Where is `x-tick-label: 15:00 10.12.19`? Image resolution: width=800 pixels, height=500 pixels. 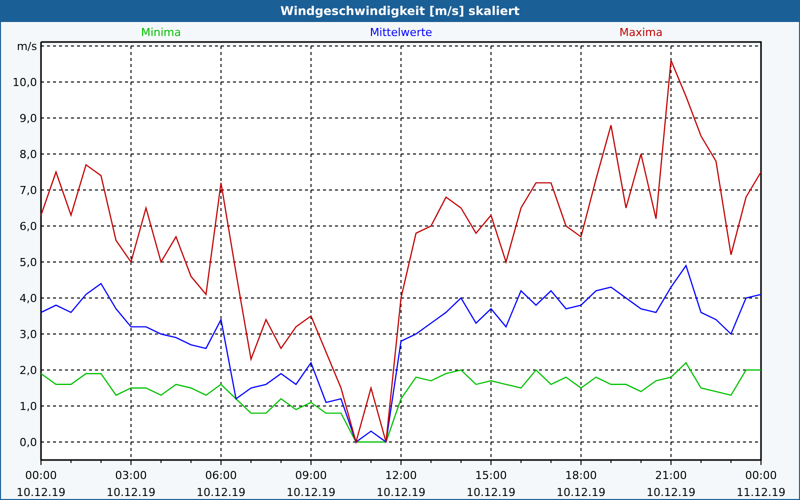
x-tick-label: 15:00 10.12.19 is located at coordinates (491, 484).